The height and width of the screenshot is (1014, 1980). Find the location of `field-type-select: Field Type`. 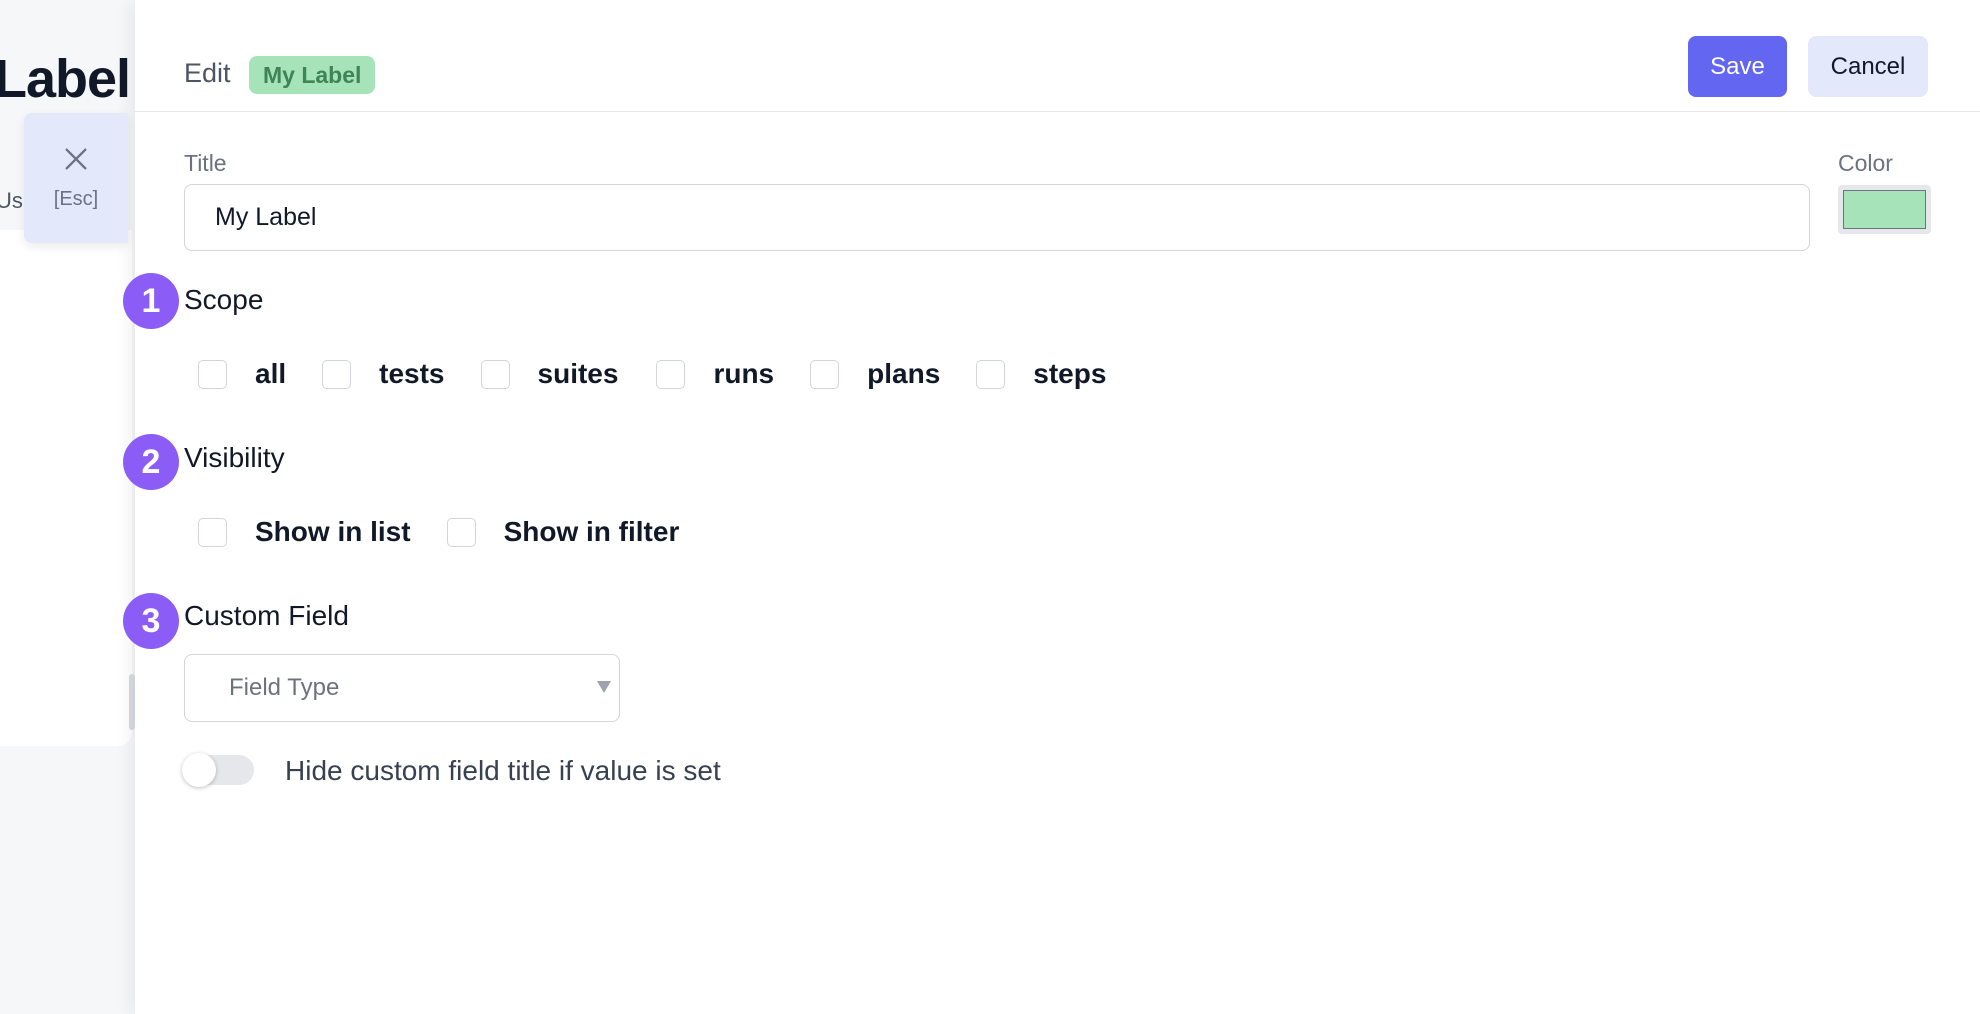

field-type-select: Field Type is located at coordinates (402, 688).